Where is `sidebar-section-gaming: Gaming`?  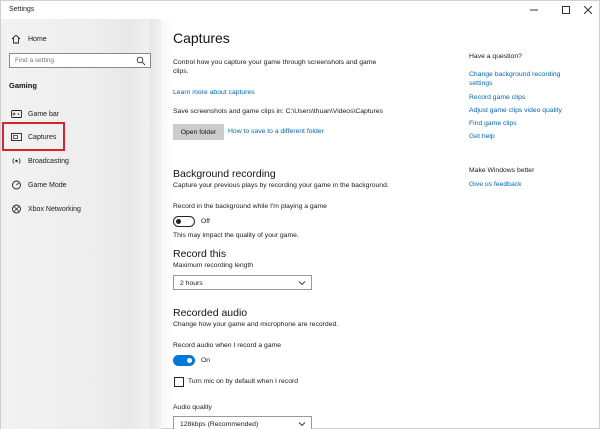 sidebar-section-gaming: Gaming is located at coordinates (23, 85).